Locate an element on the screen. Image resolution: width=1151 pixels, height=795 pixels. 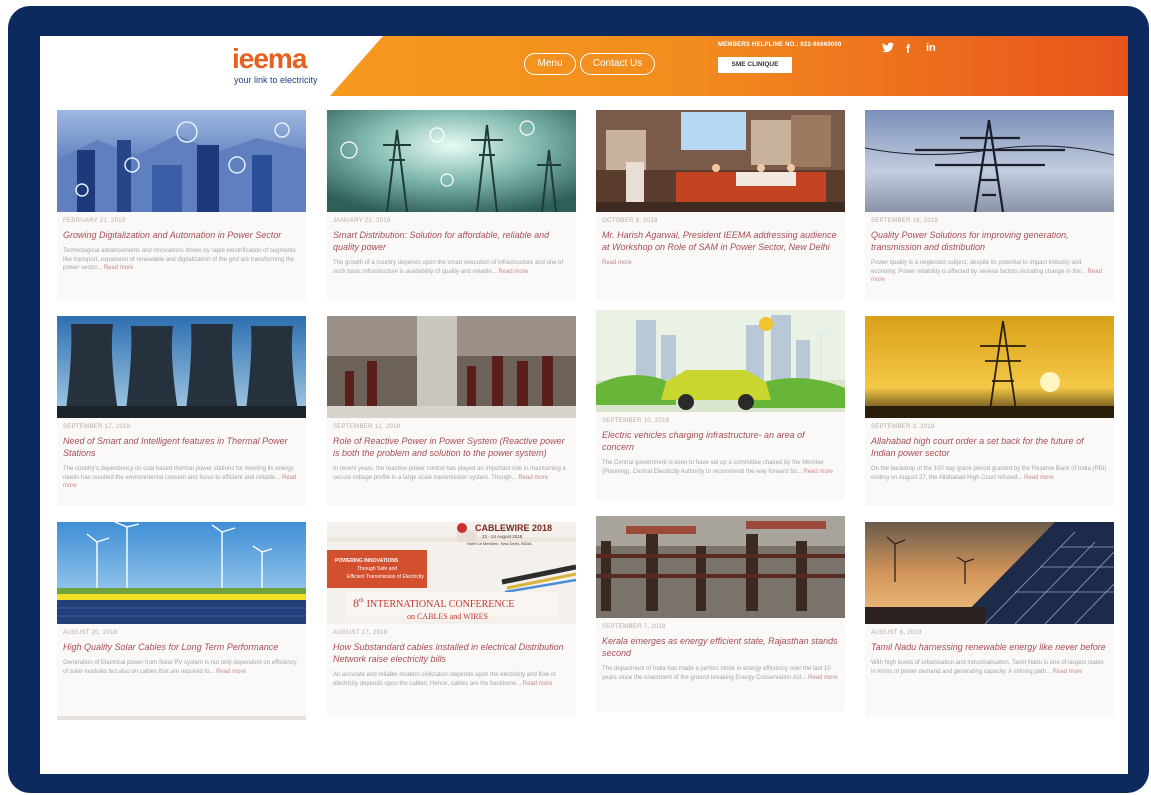
members-helpline: MEMBERS HELPLINE NO.: 022-66660000 is located at coordinates (780, 45).